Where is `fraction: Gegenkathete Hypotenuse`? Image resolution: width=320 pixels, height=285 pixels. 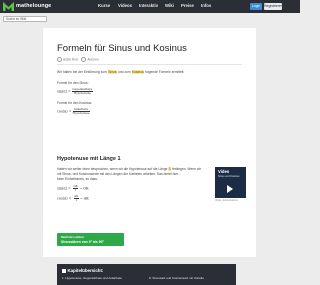
fraction: Gegenkathete Hypotenuse is located at coordinates (82, 91).